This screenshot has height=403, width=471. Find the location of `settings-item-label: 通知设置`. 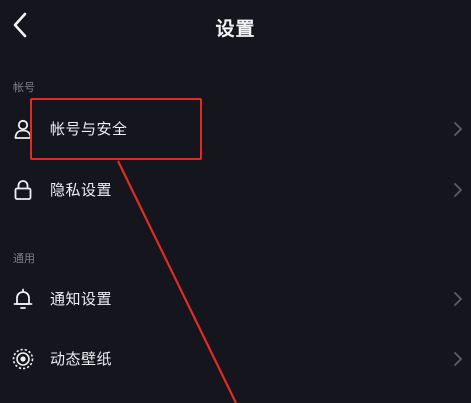

settings-item-label: 通知设置 is located at coordinates (81, 299).